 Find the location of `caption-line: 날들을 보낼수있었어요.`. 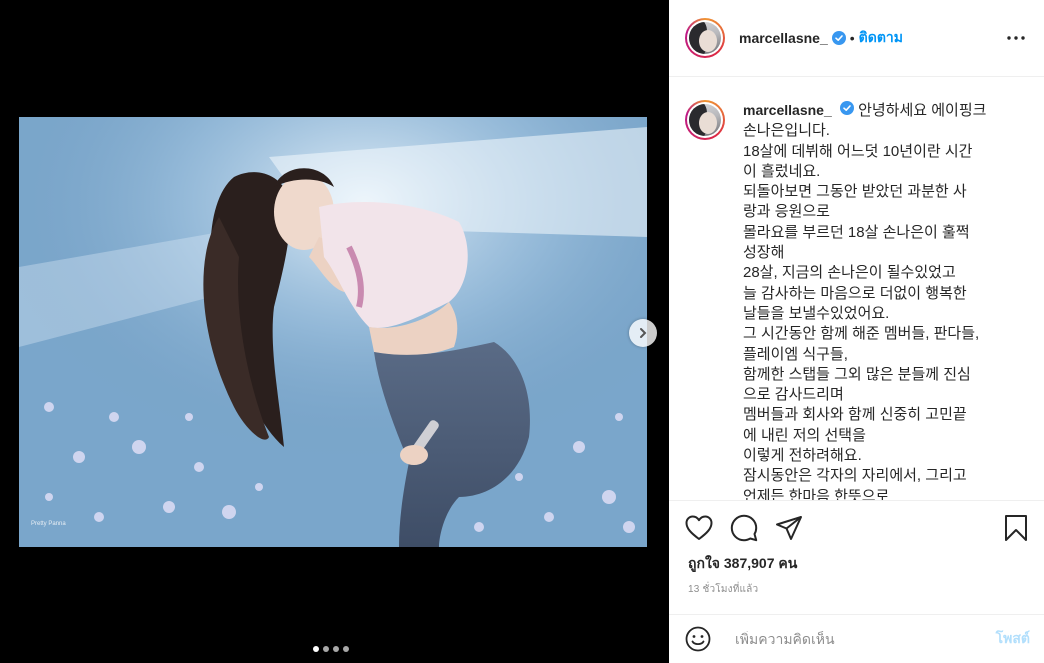

caption-line: 날들을 보낼수있었어요. is located at coordinates (816, 313).